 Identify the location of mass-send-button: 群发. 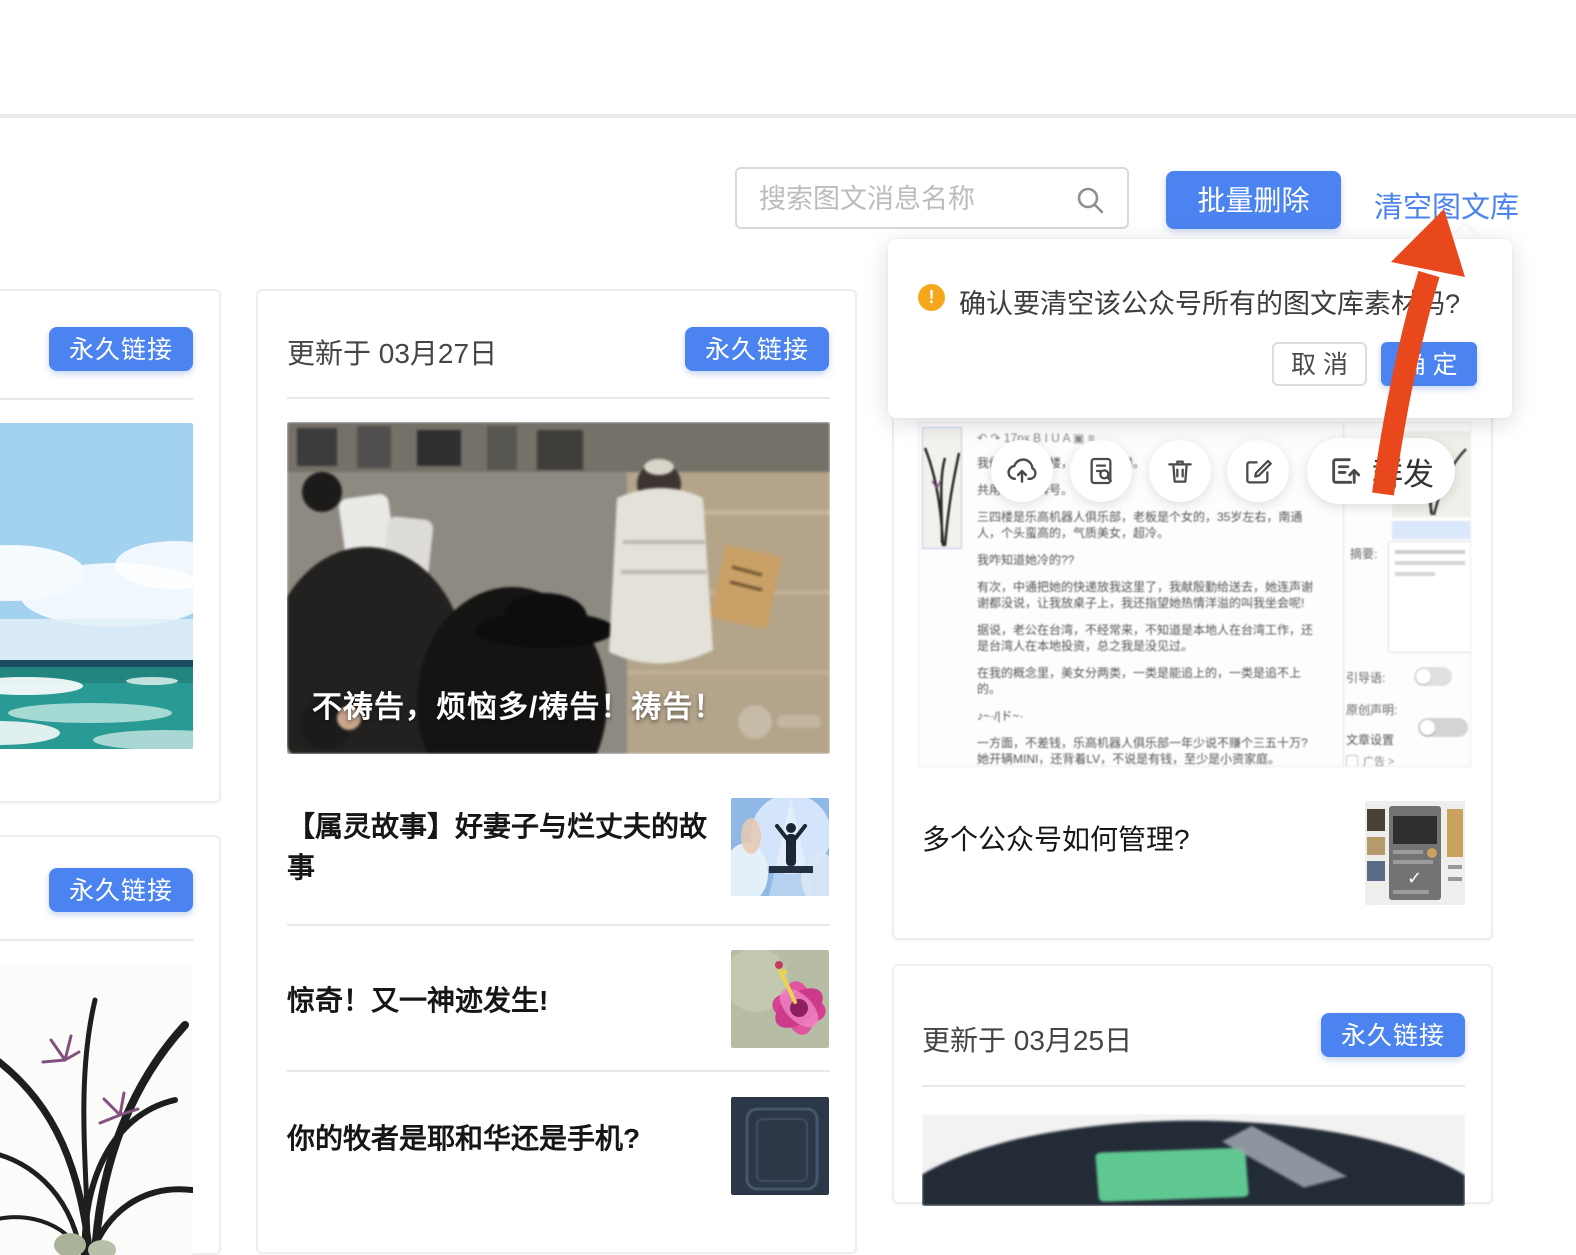
(1381, 471).